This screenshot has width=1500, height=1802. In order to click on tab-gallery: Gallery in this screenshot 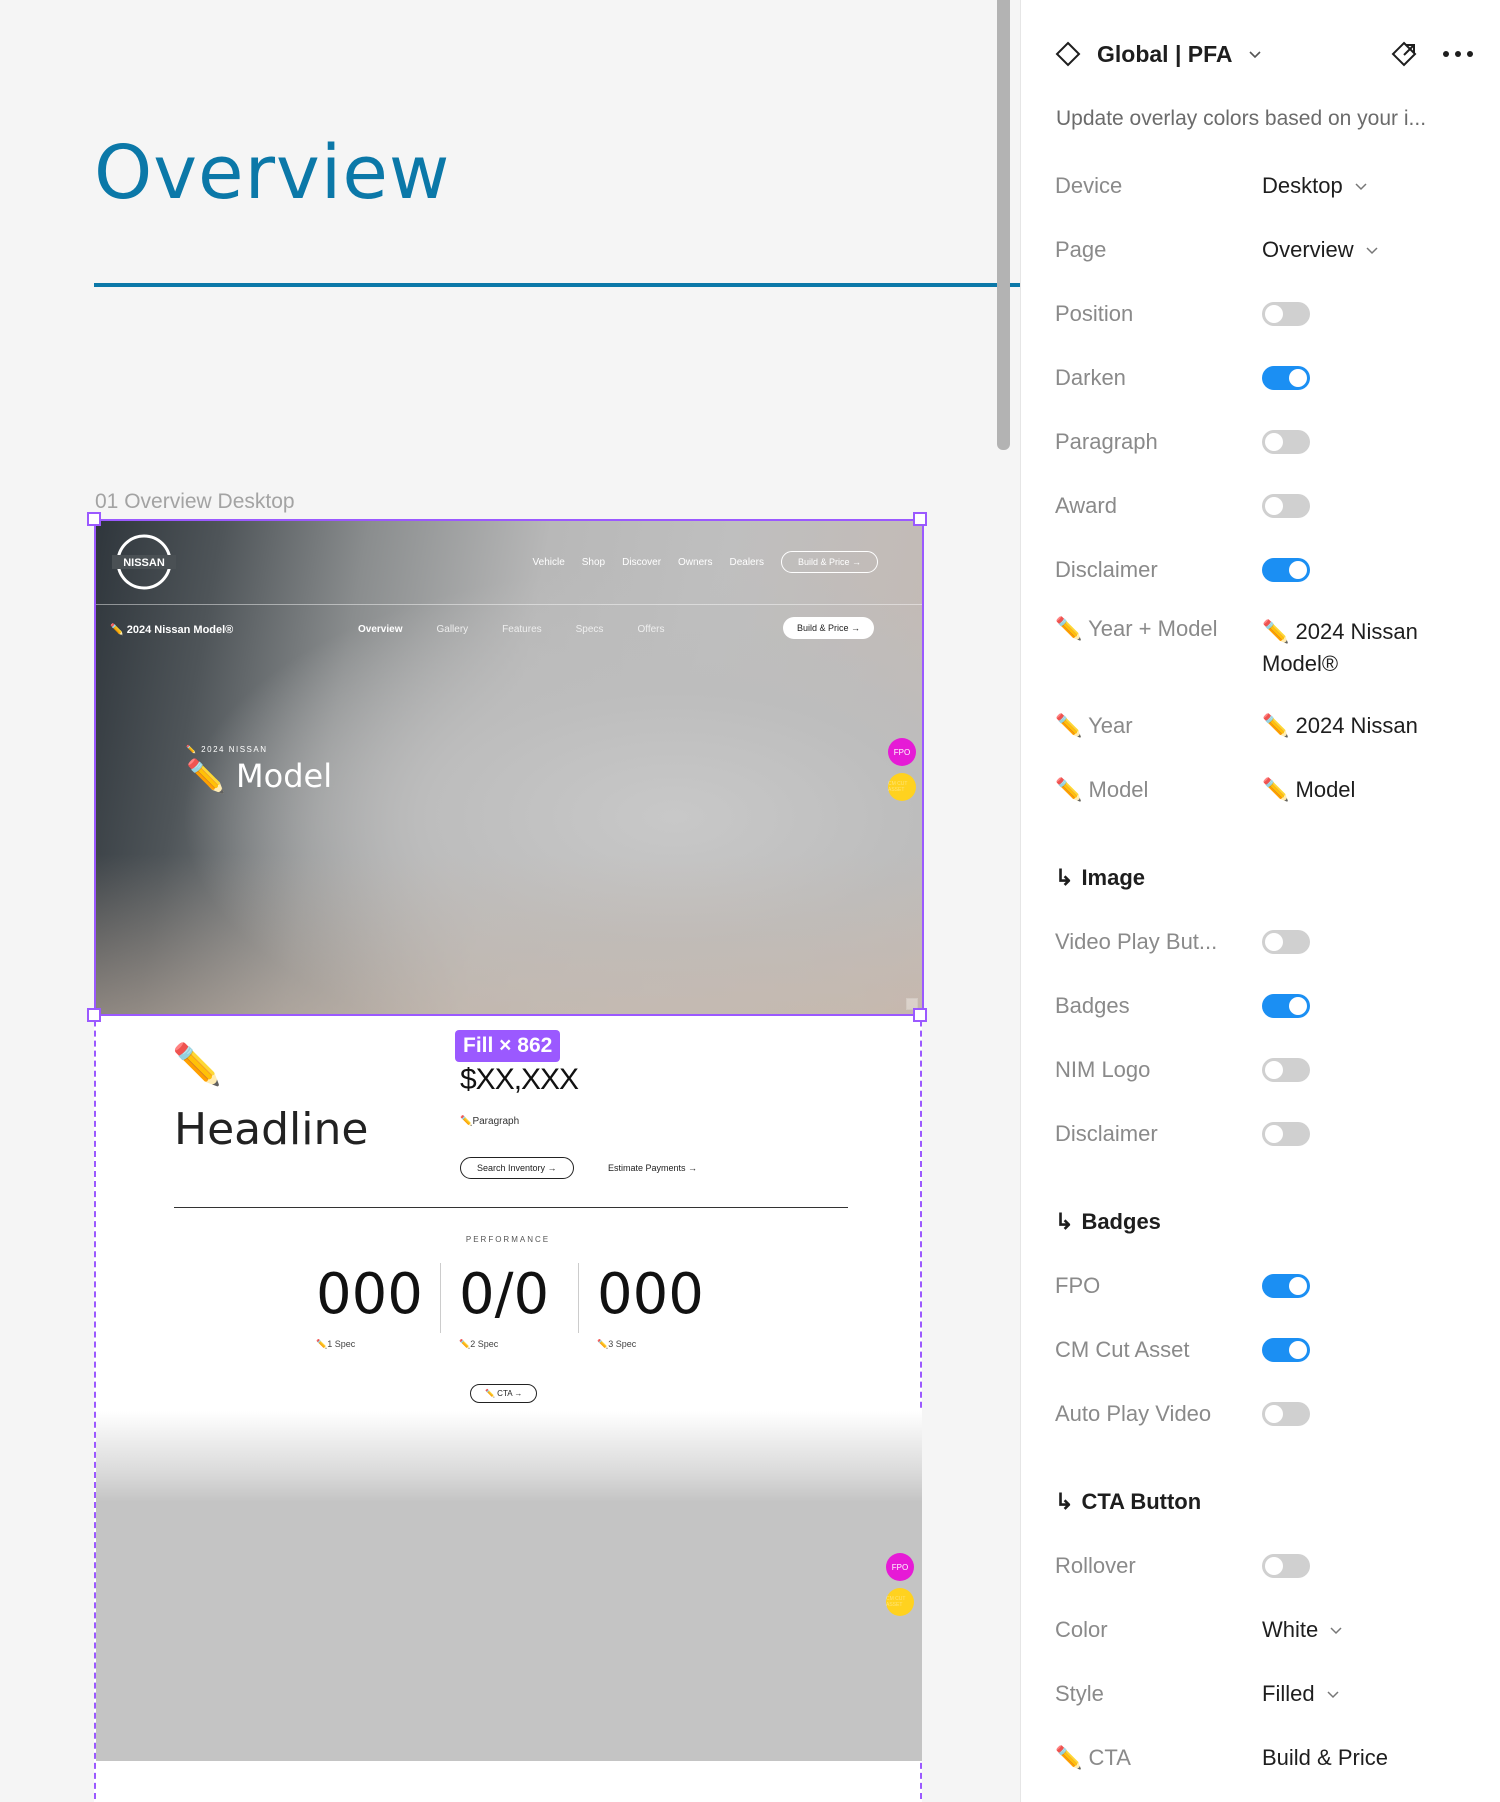, I will do `click(452, 629)`.